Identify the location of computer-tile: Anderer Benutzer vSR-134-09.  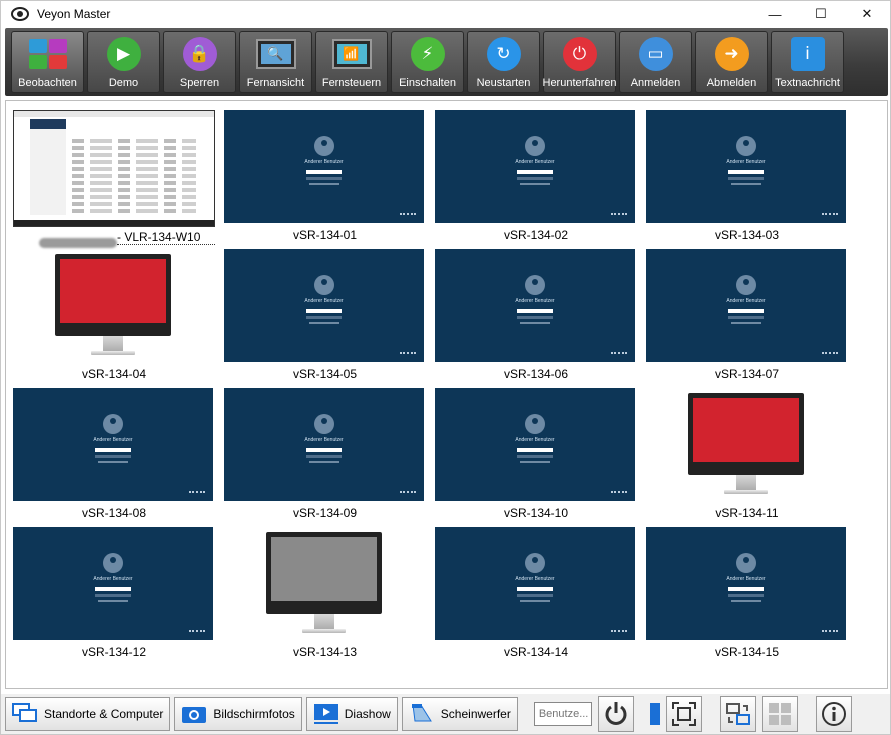
(325, 456).